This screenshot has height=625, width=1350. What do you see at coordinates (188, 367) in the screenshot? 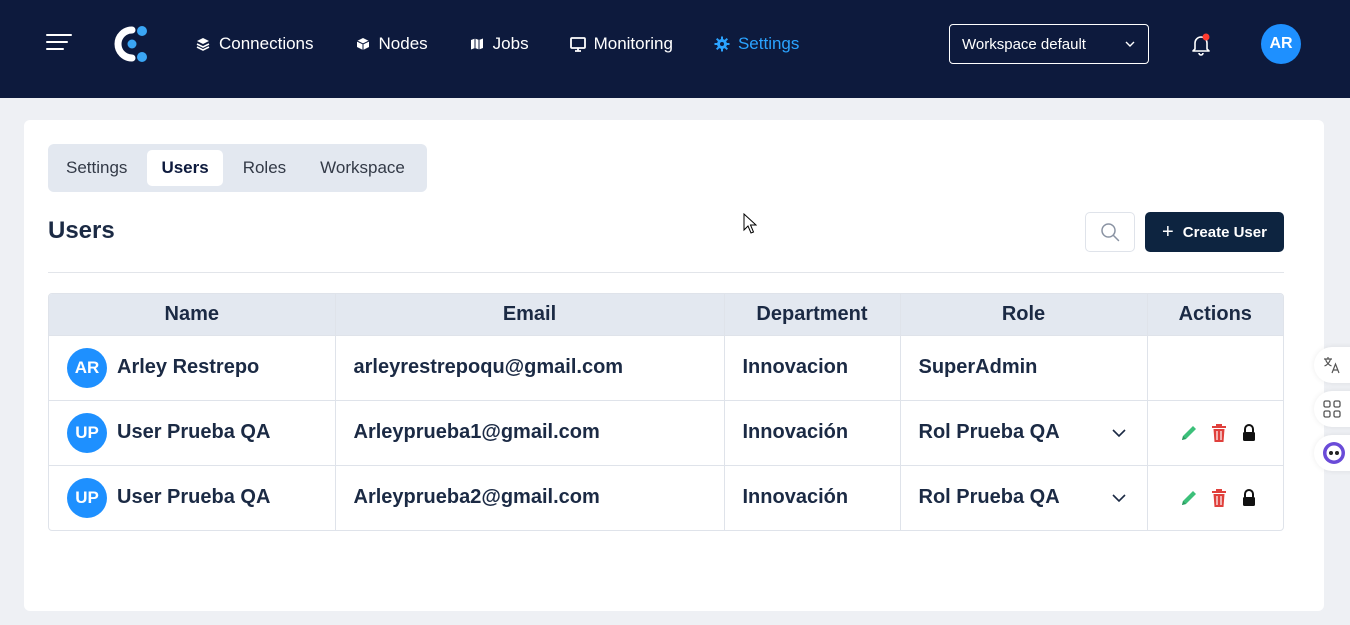
I see `user-name: Arley Restrepo` at bounding box center [188, 367].